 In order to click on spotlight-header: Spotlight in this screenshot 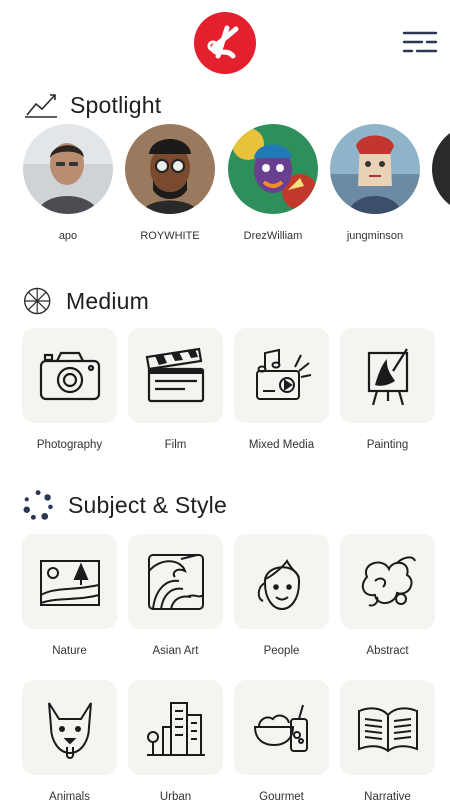, I will do `click(91, 105)`.